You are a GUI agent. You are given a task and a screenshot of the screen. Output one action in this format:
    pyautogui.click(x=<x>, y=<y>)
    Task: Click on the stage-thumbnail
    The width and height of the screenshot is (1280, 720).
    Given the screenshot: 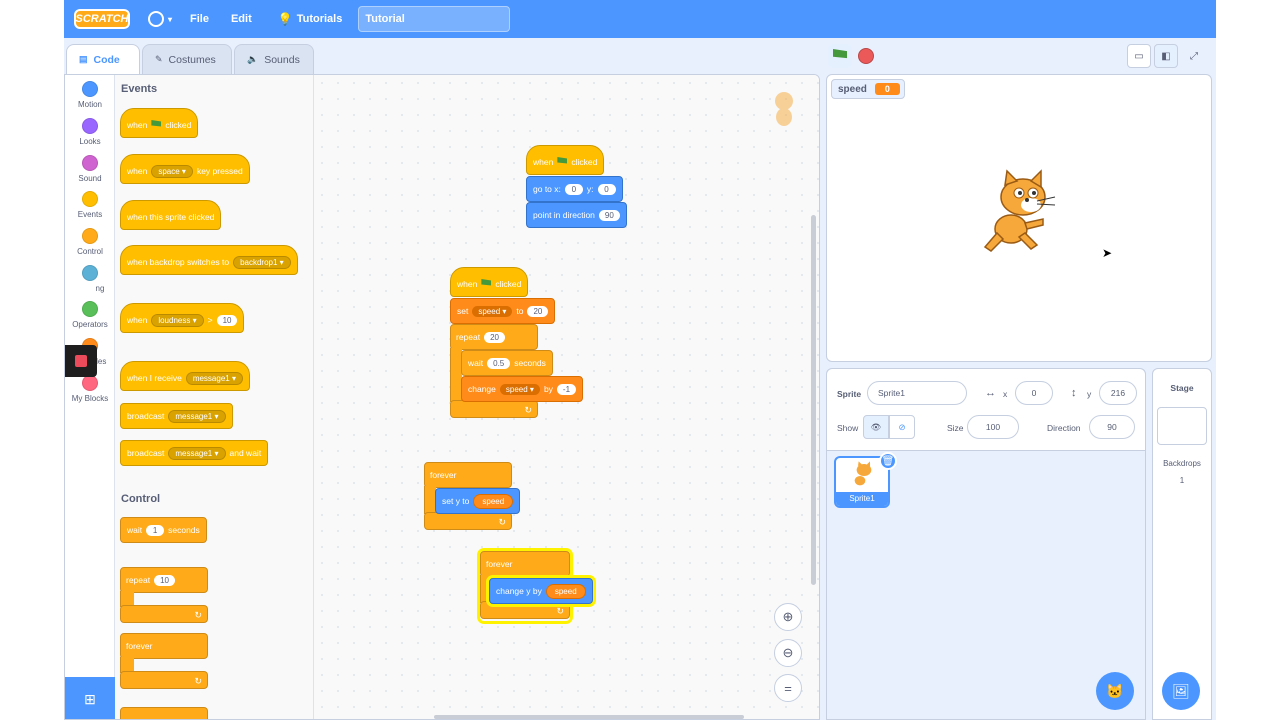 What is the action you would take?
    pyautogui.click(x=1182, y=426)
    